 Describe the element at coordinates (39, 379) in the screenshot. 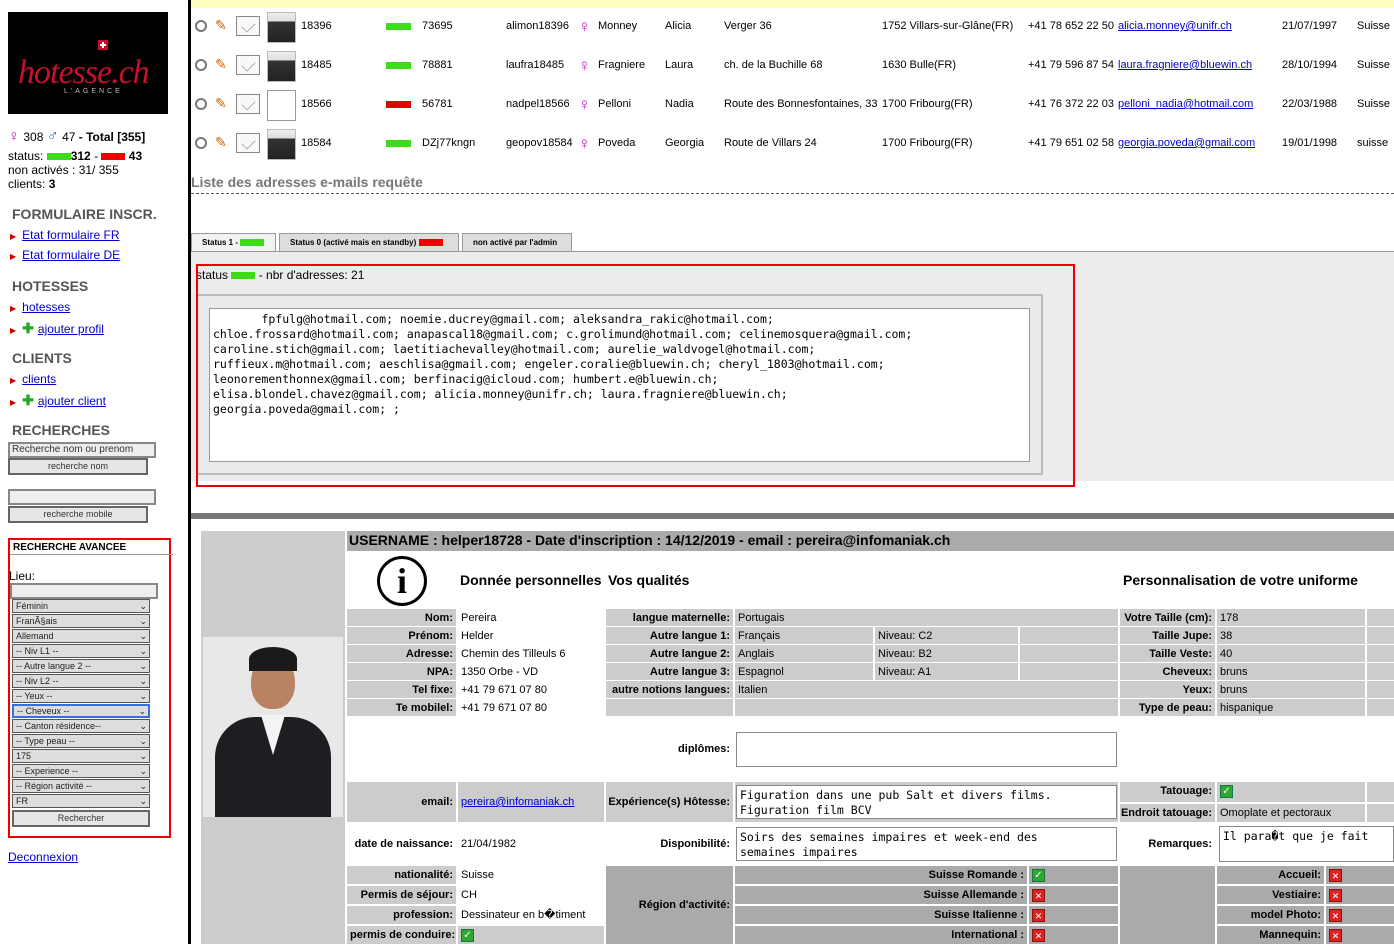

I see `link-clients: clients` at that location.